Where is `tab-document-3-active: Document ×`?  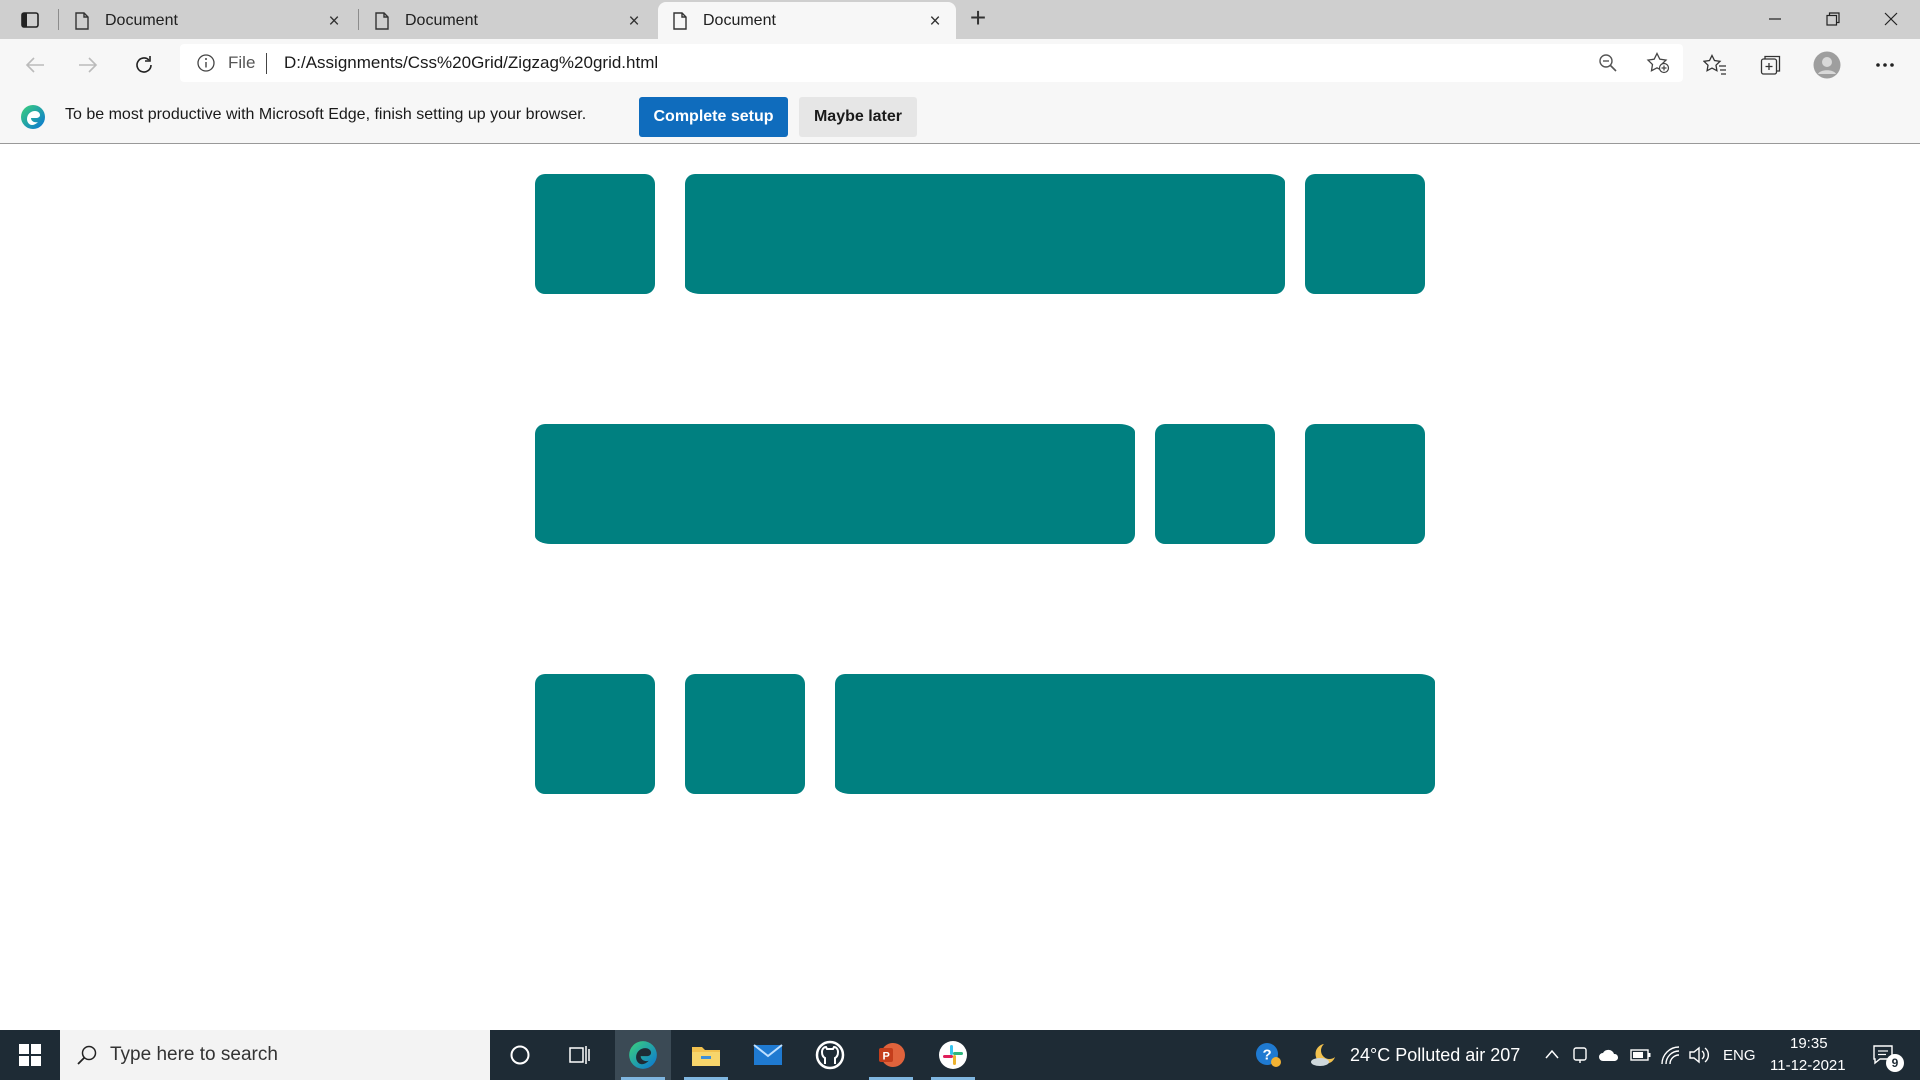
tab-document-3-active: Document × is located at coordinates (807, 20).